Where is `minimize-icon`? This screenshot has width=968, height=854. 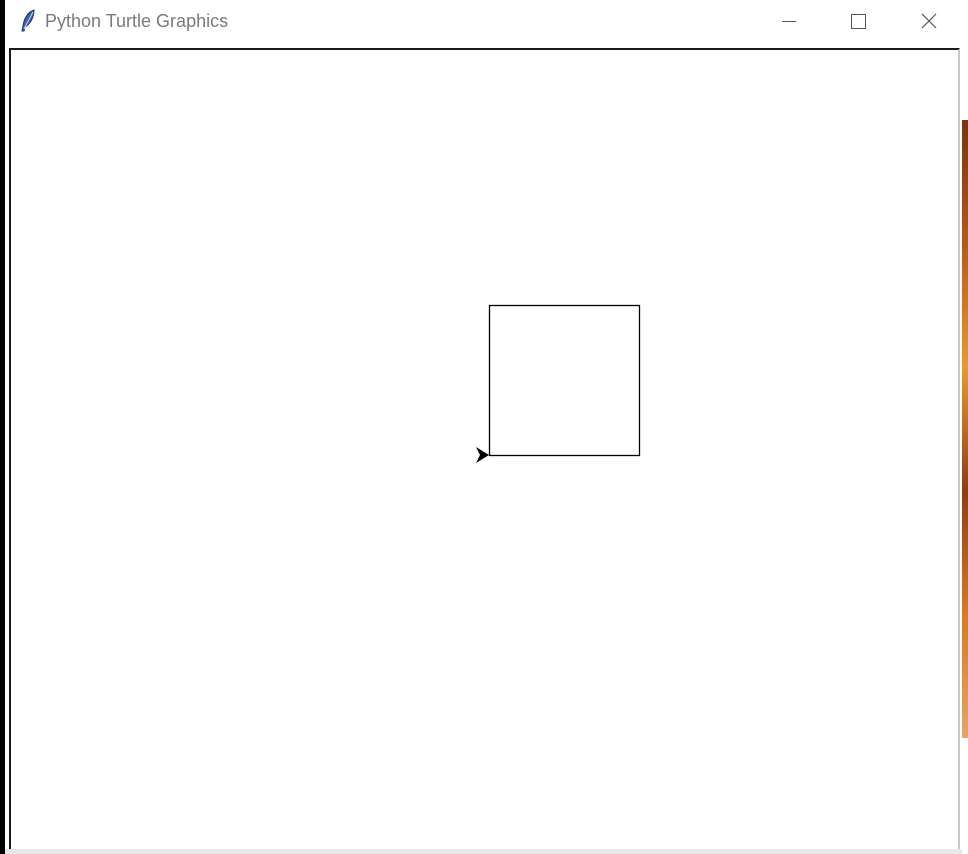 minimize-icon is located at coordinates (789, 21).